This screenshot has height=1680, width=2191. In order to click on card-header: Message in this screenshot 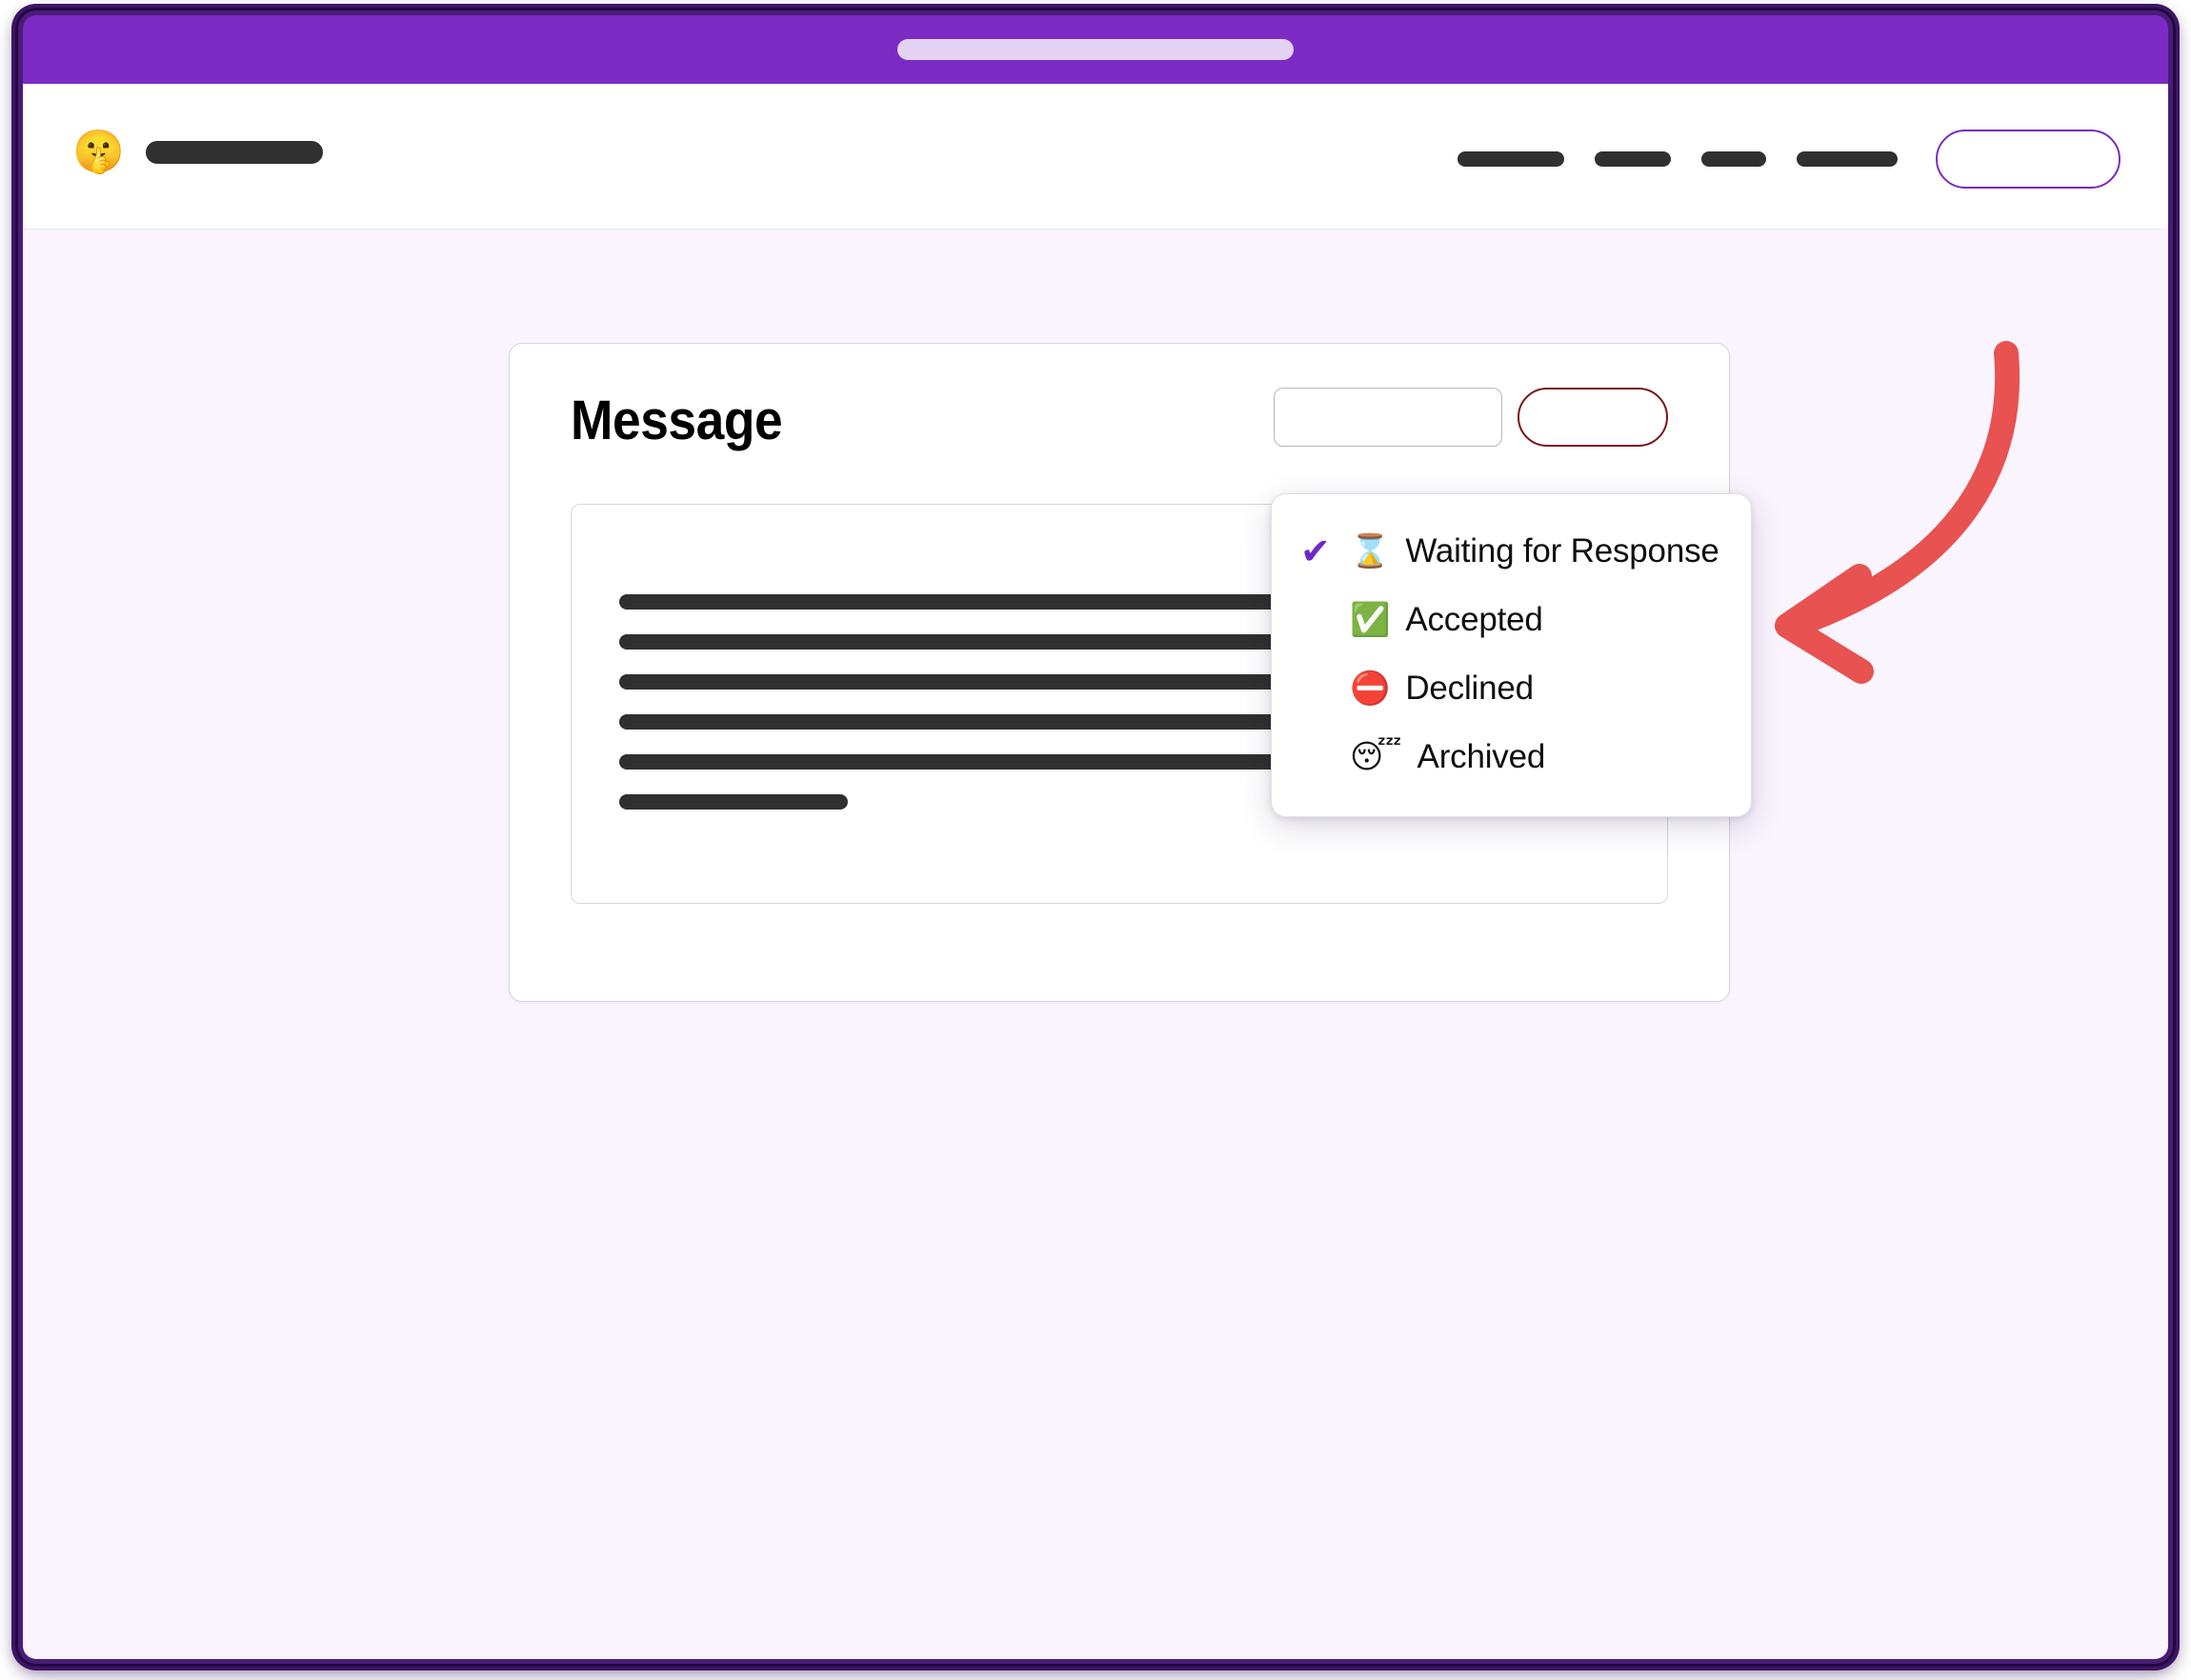, I will do `click(1119, 429)`.